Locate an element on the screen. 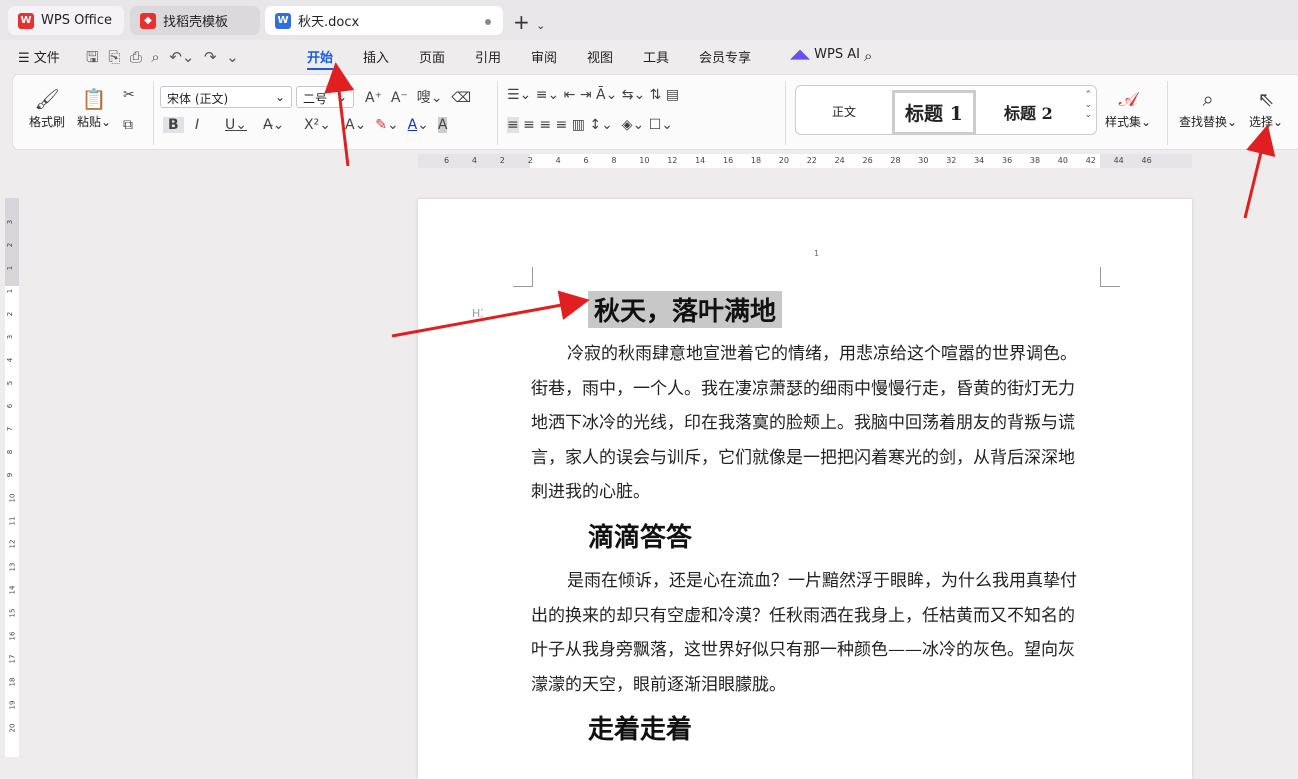  style-set-button: 𝒜 样式集⌄ is located at coordinates (1128, 108).